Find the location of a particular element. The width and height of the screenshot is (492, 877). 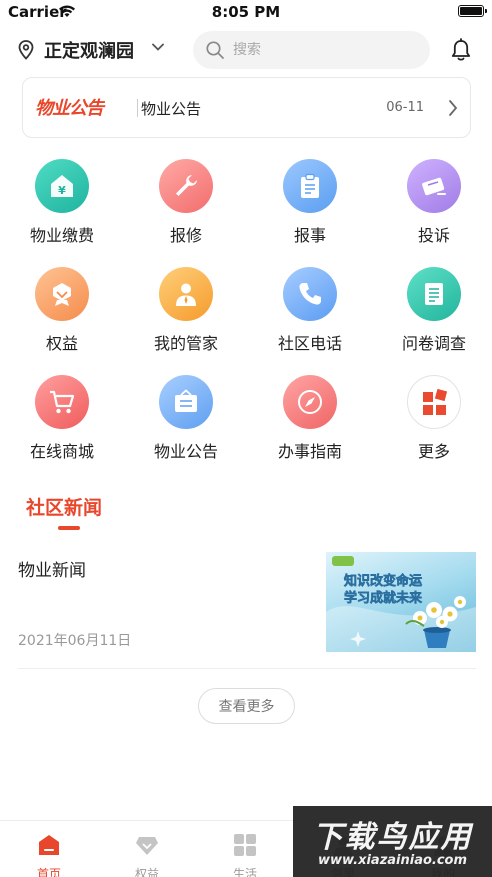

service-guide: 办事指南 is located at coordinates (310, 425).